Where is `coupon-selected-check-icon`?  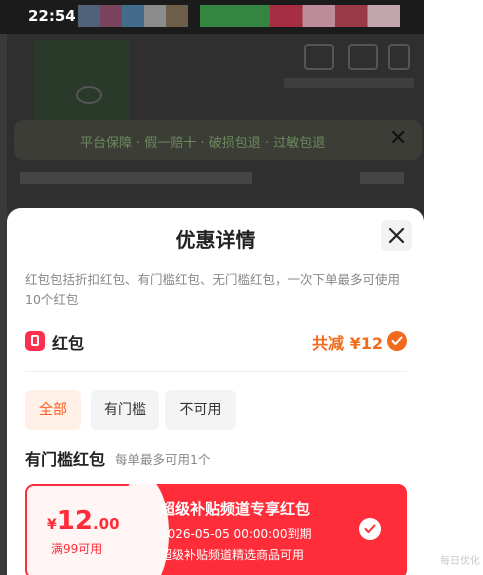 coupon-selected-check-icon is located at coordinates (370, 529).